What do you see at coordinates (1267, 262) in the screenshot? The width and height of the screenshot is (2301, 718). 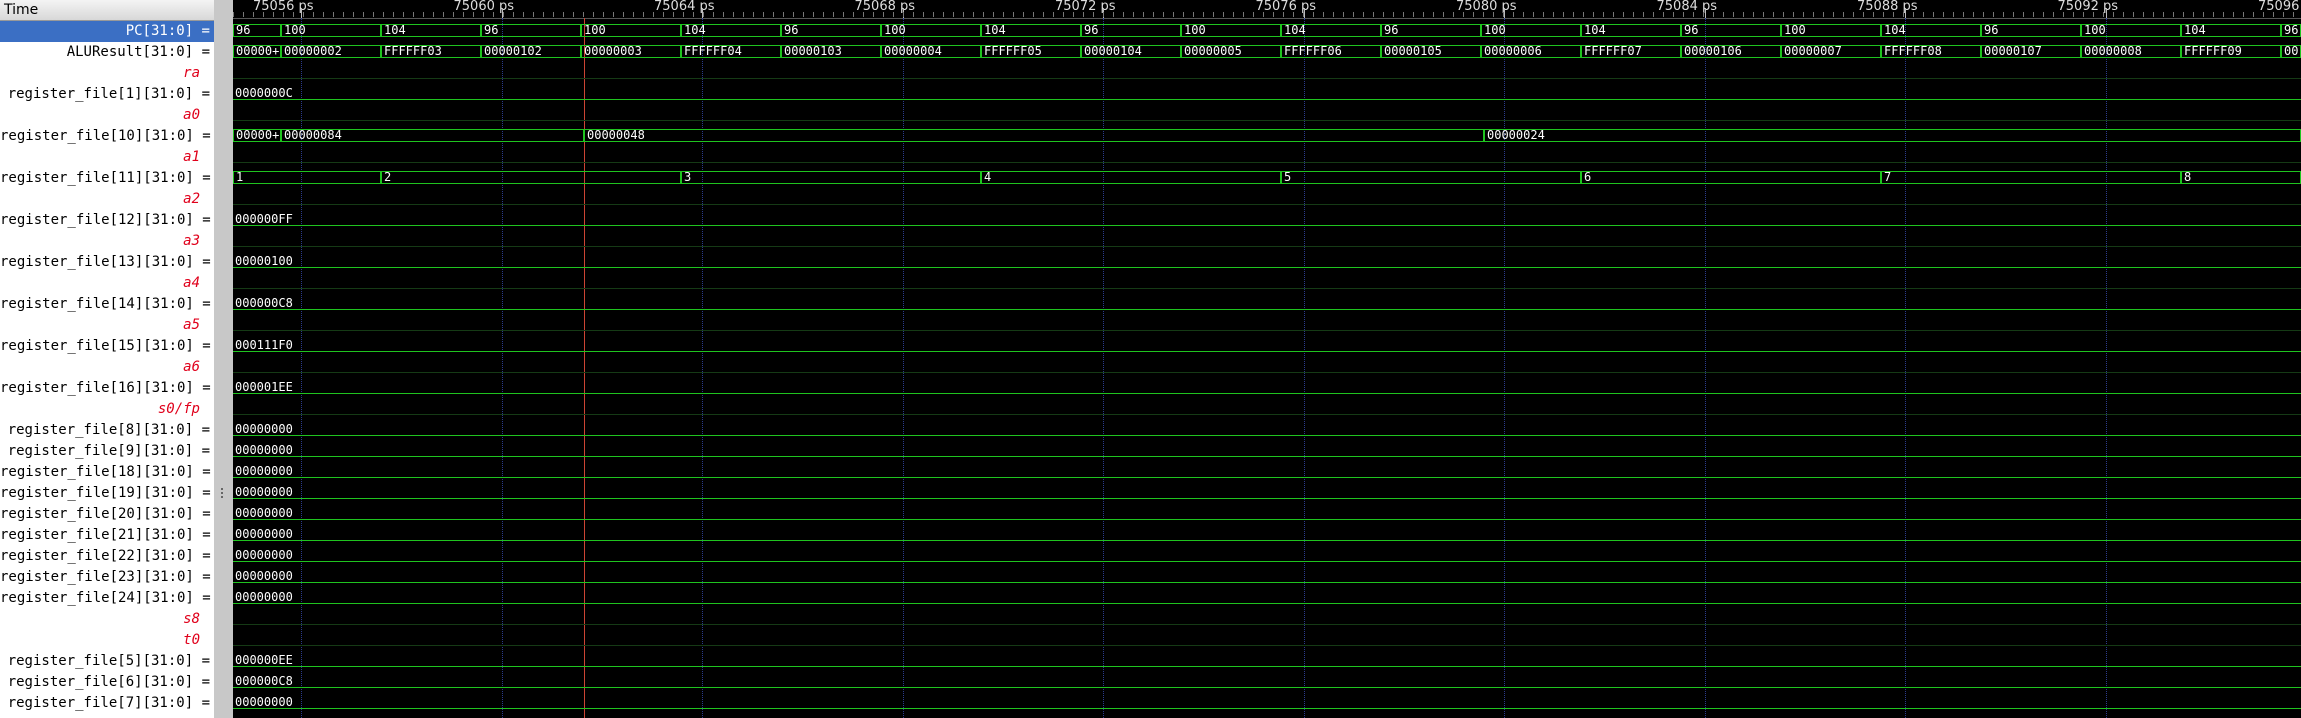 I see `waveform-row: 00000100` at bounding box center [1267, 262].